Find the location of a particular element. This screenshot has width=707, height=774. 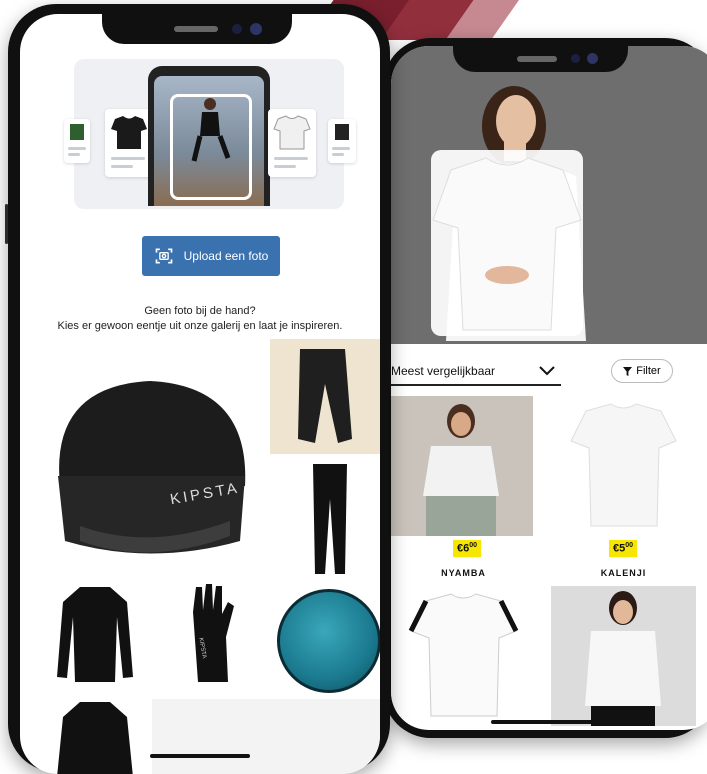

upload-photo-button: Upload een foto is located at coordinates (211, 256).